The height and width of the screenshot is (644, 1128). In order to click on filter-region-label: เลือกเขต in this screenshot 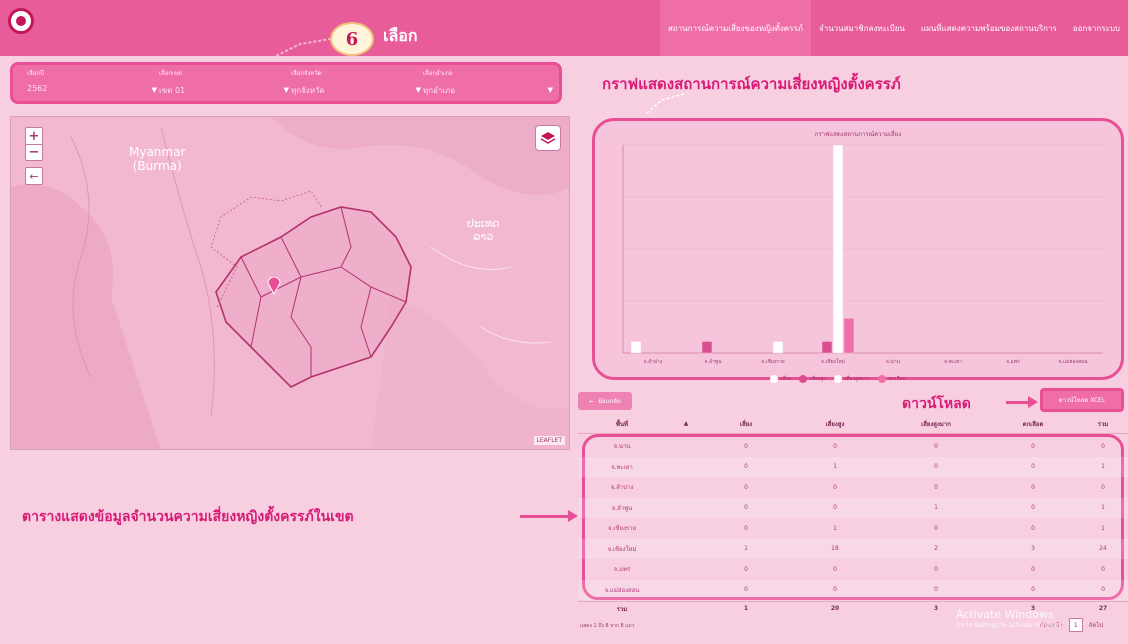, I will do `click(171, 73)`.